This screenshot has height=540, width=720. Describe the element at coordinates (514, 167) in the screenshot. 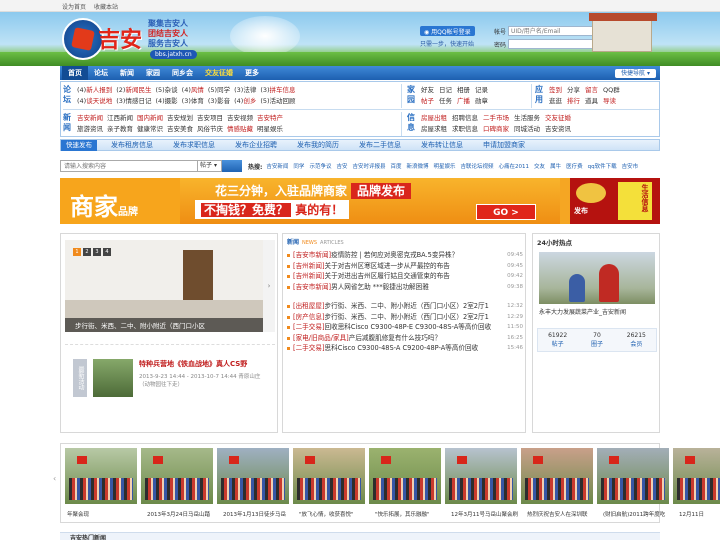

I see `hot-keyword-link: 心痛在2011` at that location.